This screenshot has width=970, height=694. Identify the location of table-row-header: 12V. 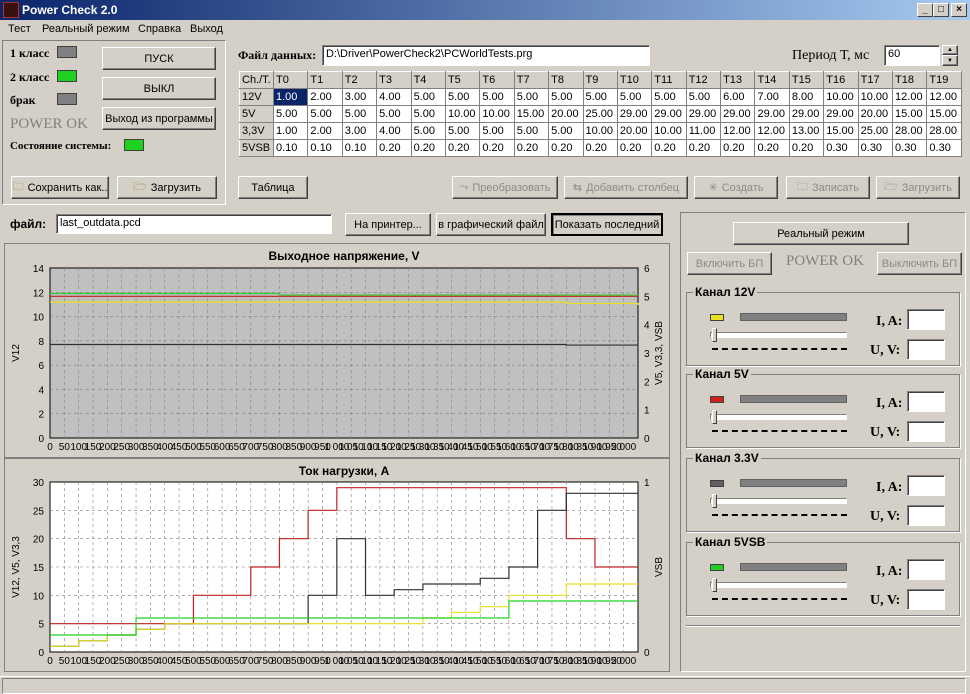
(256, 97).